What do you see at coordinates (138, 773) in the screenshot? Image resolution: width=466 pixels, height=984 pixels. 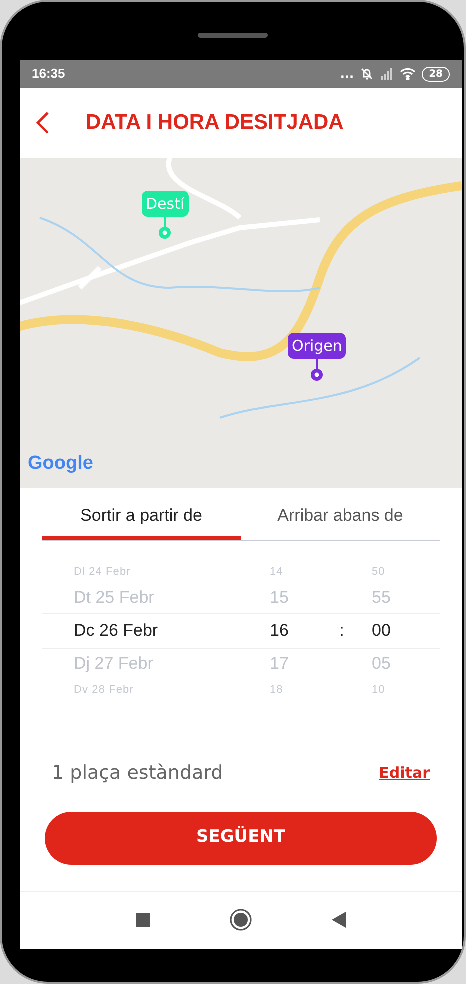 I see `seat-summary: 1 plaça estàndard` at bounding box center [138, 773].